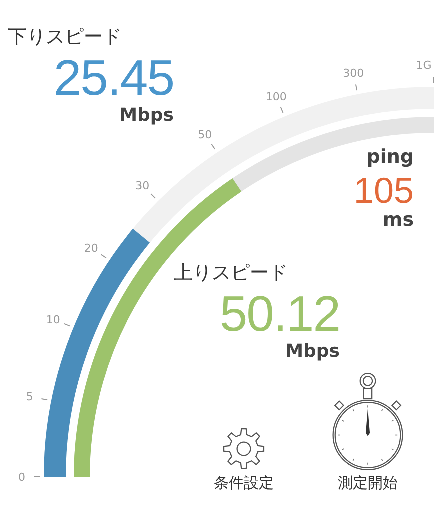 The height and width of the screenshot is (507, 434). I want to click on tick-label: 100, so click(276, 97).